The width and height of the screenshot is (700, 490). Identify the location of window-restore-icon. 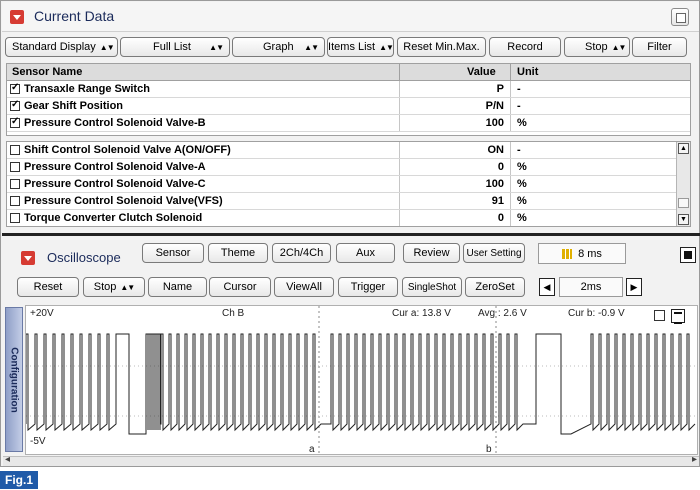
(680, 17).